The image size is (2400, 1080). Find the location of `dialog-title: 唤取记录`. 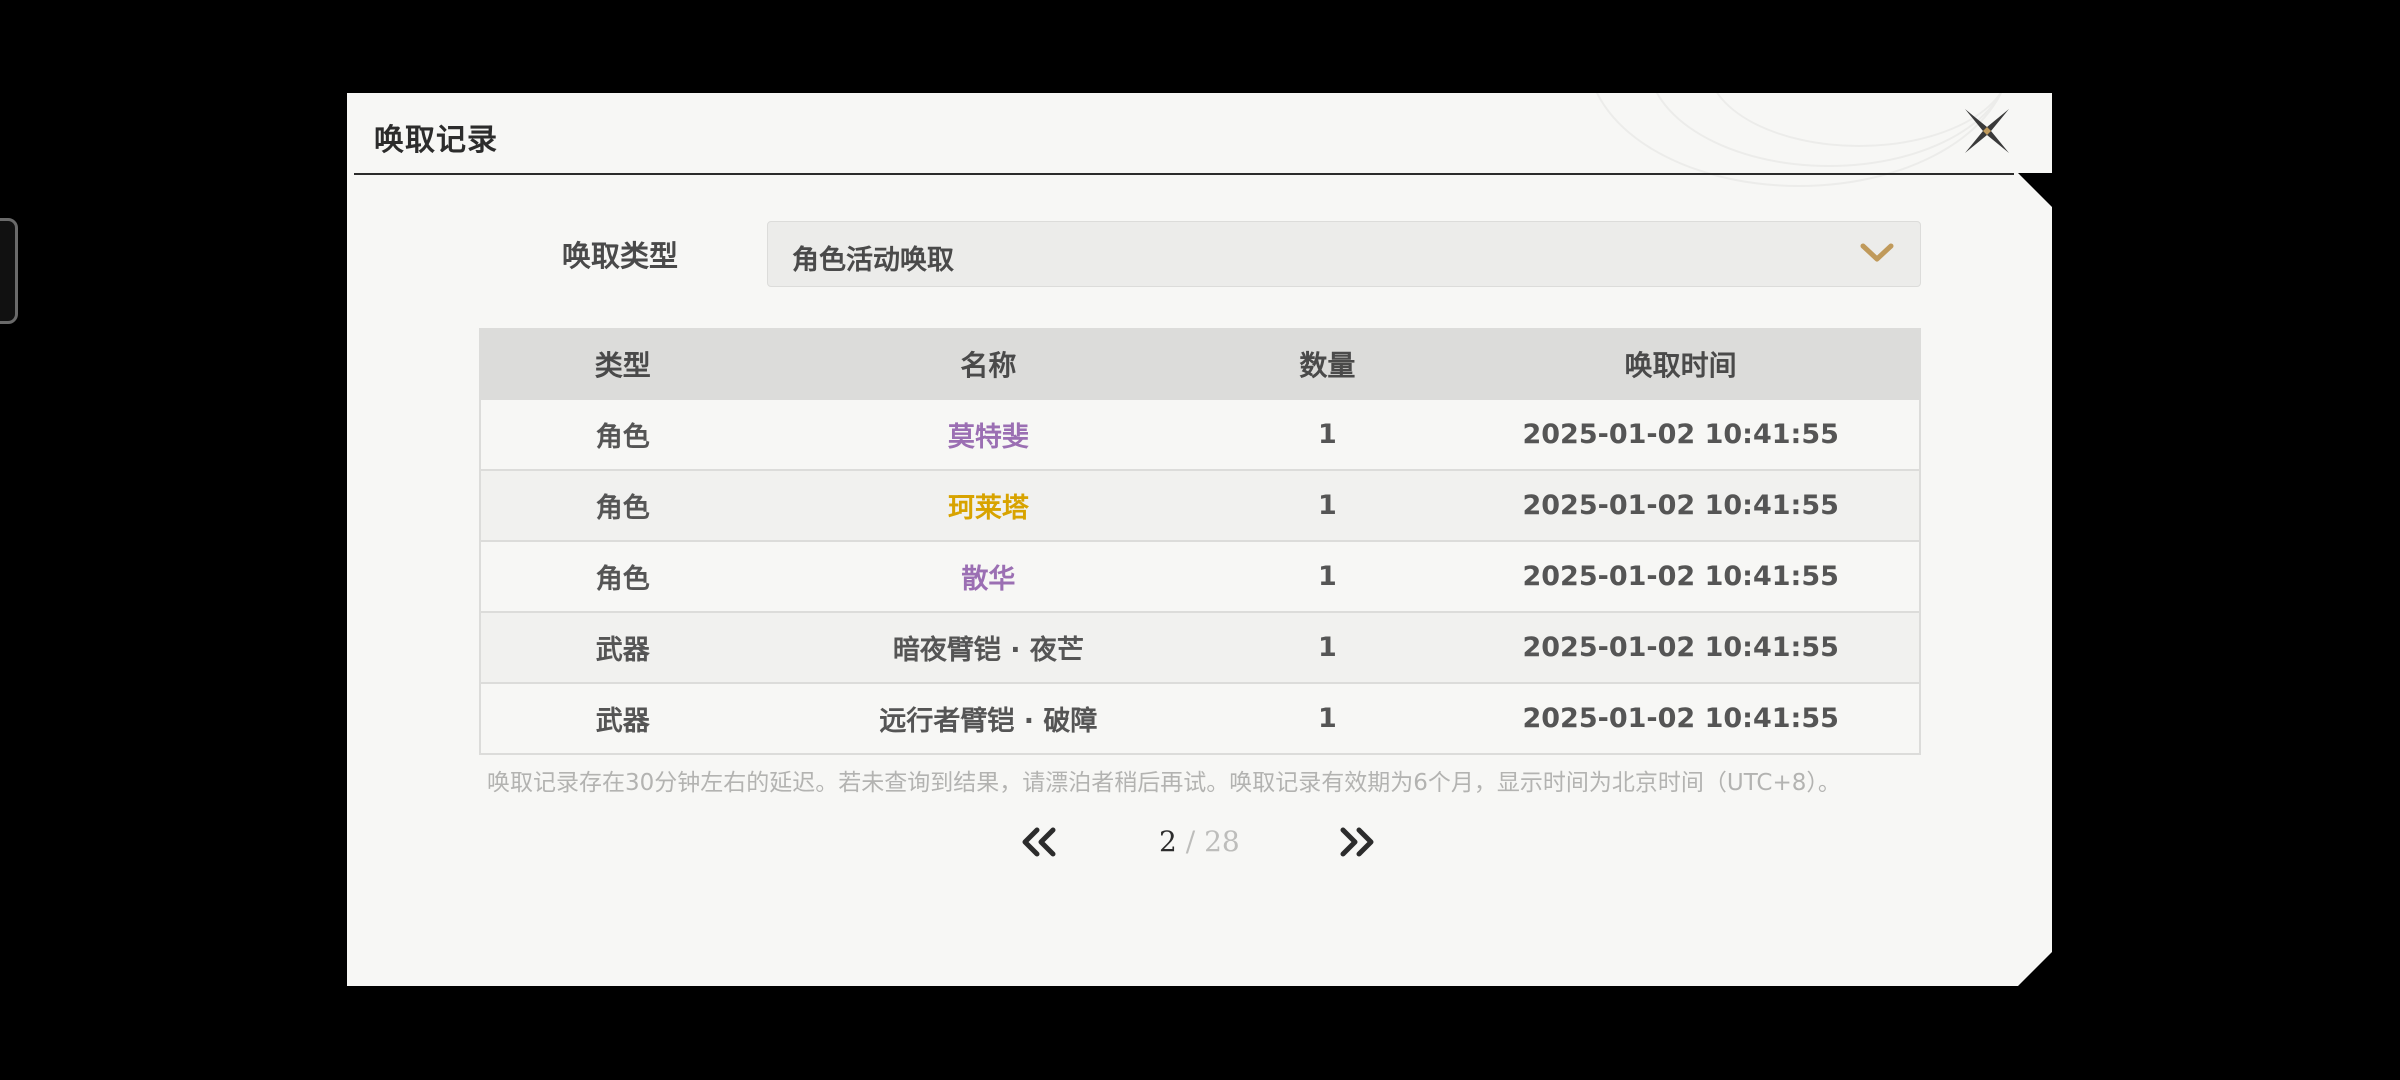

dialog-title: 唤取记录 is located at coordinates (436, 140).